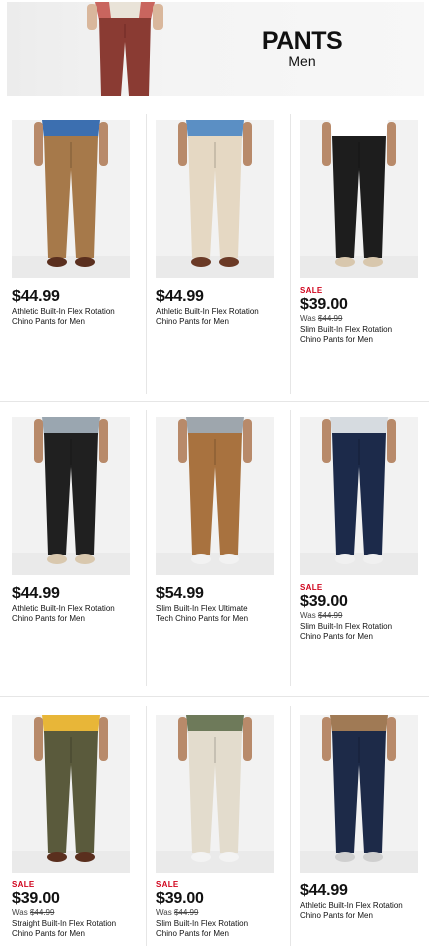 The width and height of the screenshot is (429, 946). What do you see at coordinates (202, 608) in the screenshot?
I see `product-name-line: Slim Built-In Flex Ultimate` at bounding box center [202, 608].